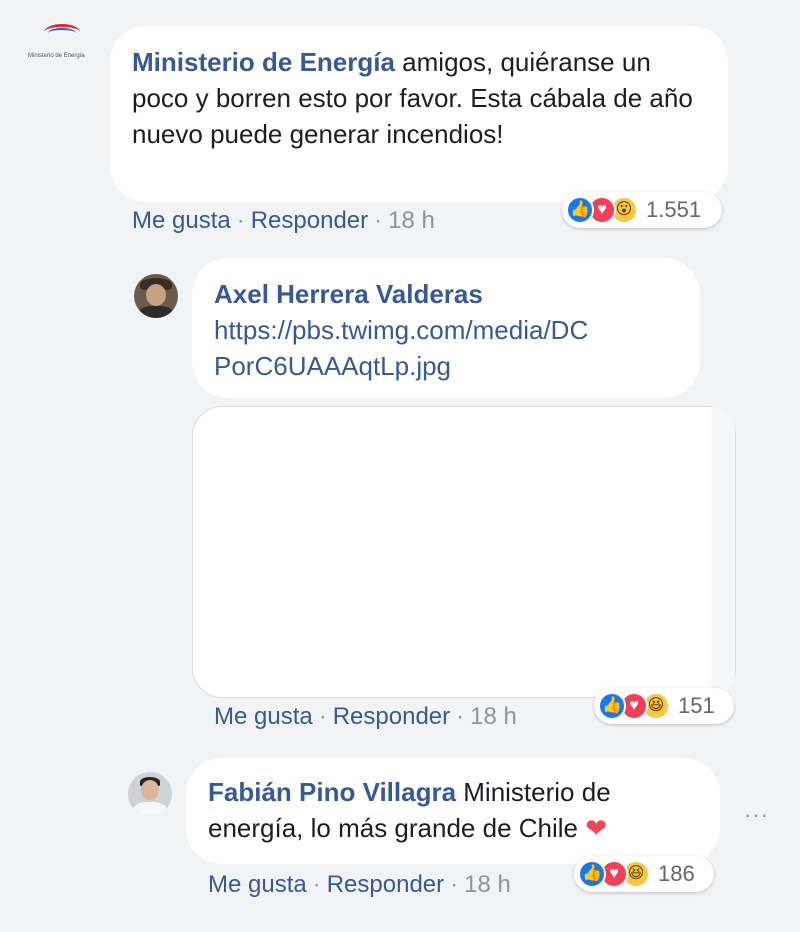  What do you see at coordinates (332, 792) in the screenshot?
I see `comment-author: Fabián Pino Villagra` at bounding box center [332, 792].